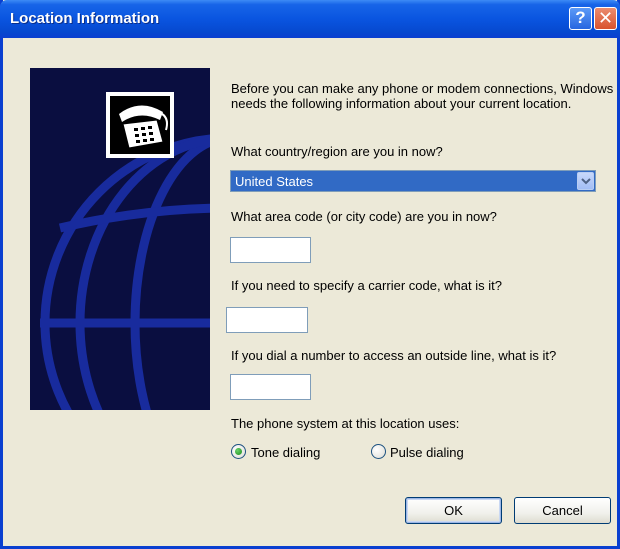 This screenshot has width=620, height=549. Describe the element at coordinates (285, 452) in the screenshot. I see `tone-dialing-label: Tone dialing` at that location.